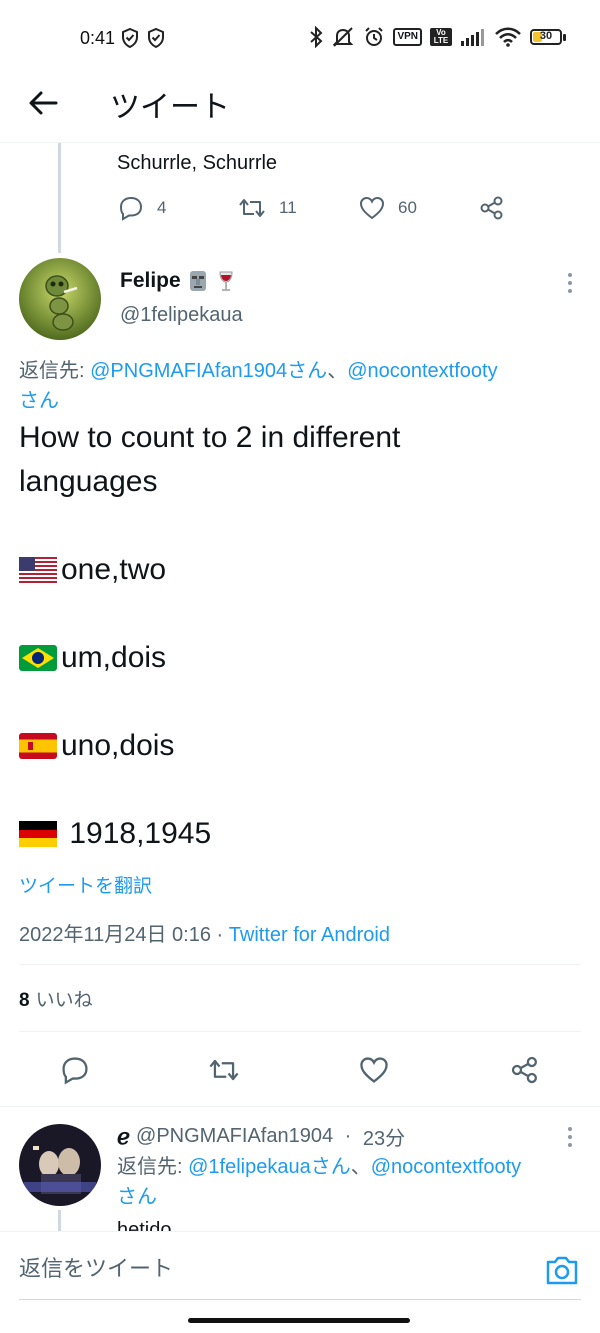  Describe the element at coordinates (114, 657) in the screenshot. I see `br-line-text: um,dois` at that location.